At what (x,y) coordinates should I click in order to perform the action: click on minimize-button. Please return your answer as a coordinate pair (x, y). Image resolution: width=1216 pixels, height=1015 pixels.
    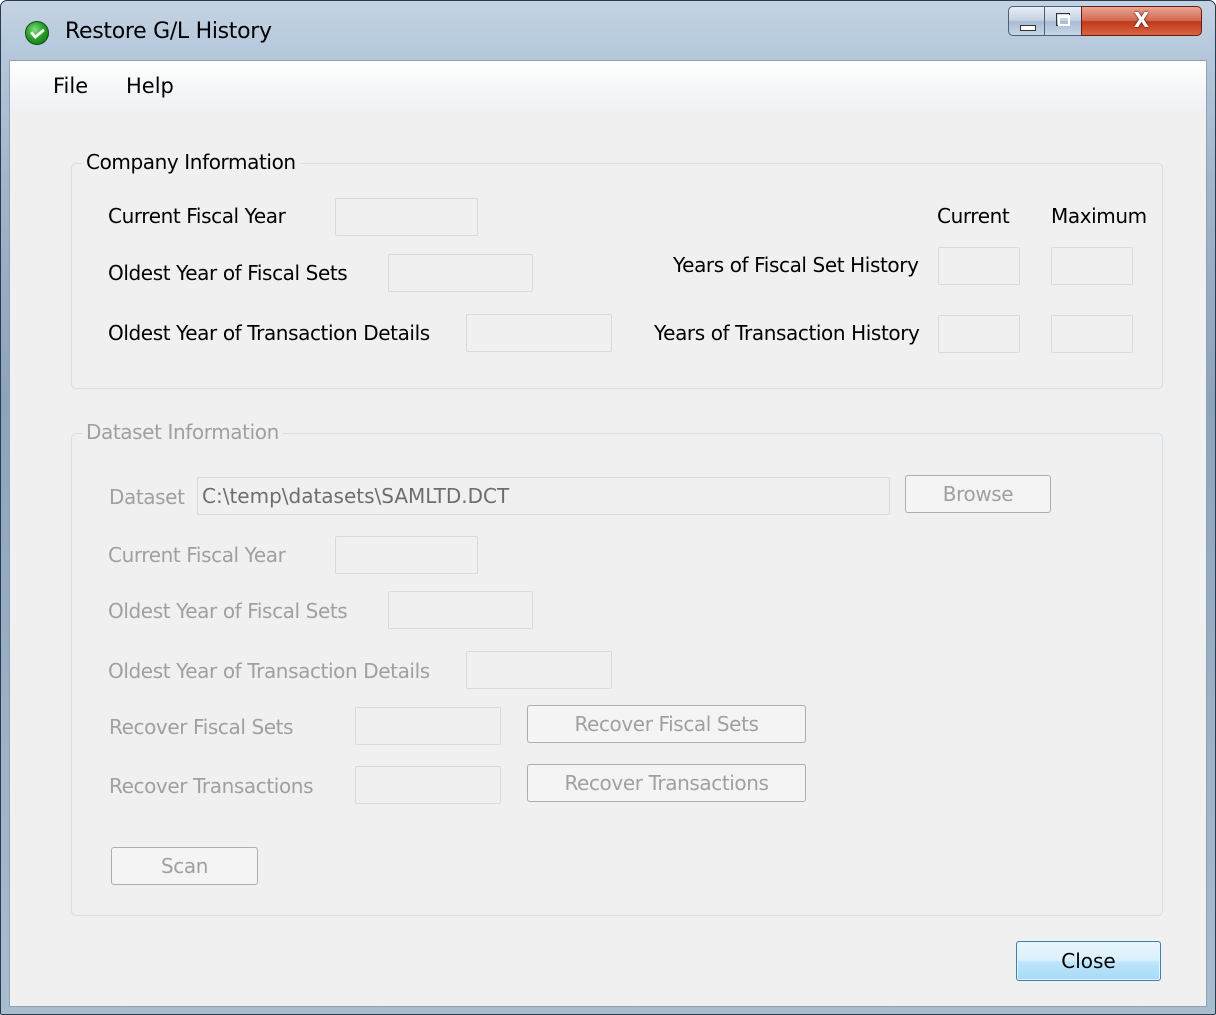
    Looking at the image, I should click on (1026, 21).